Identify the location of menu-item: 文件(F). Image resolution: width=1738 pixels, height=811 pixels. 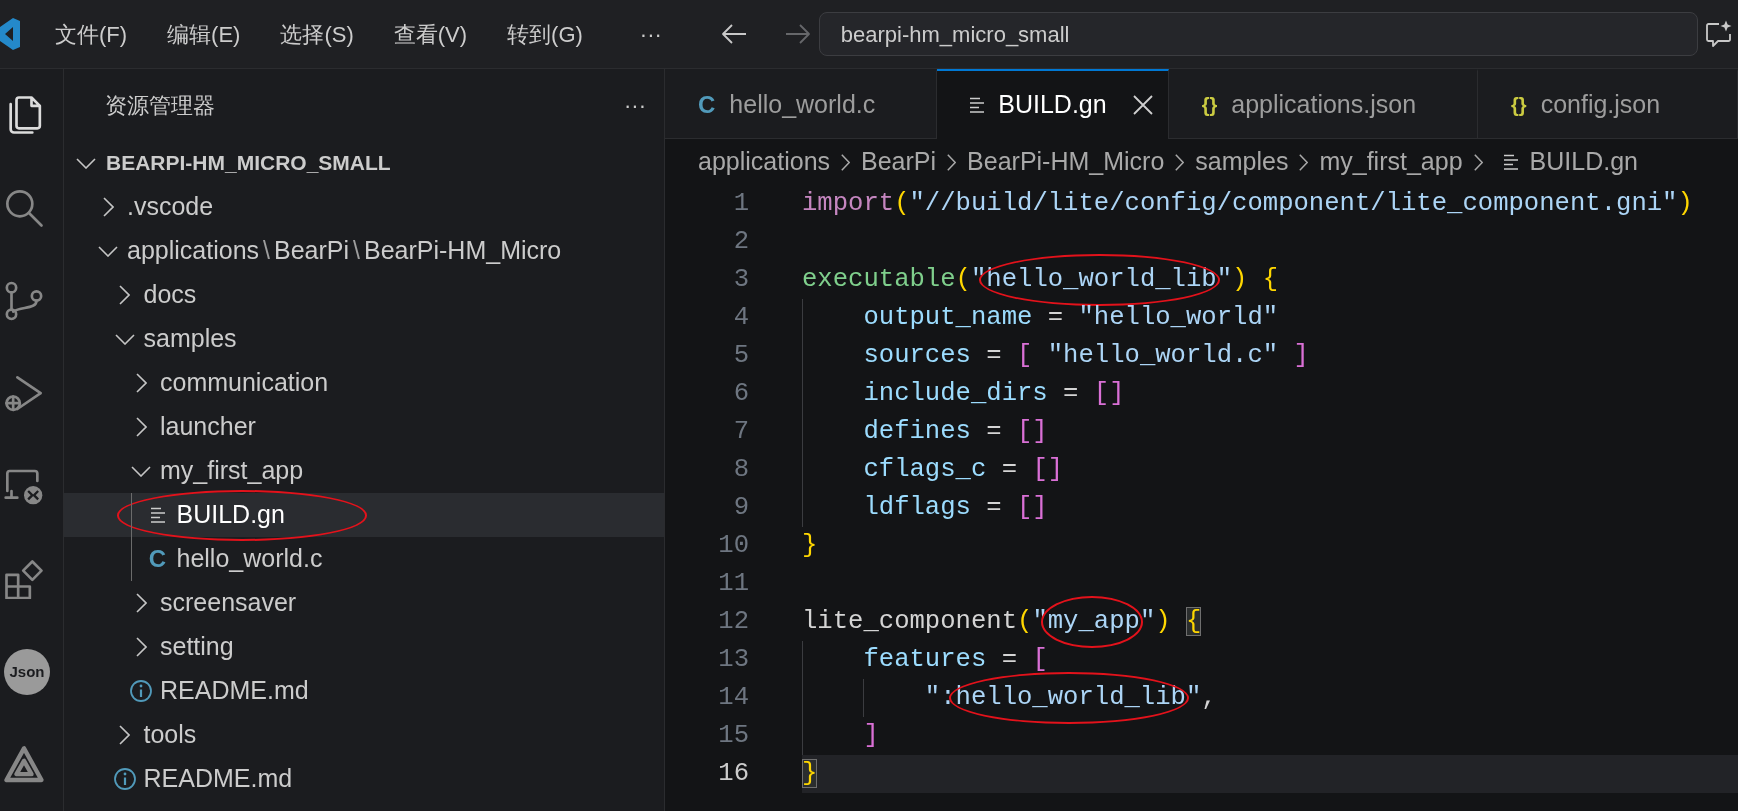
(91, 34).